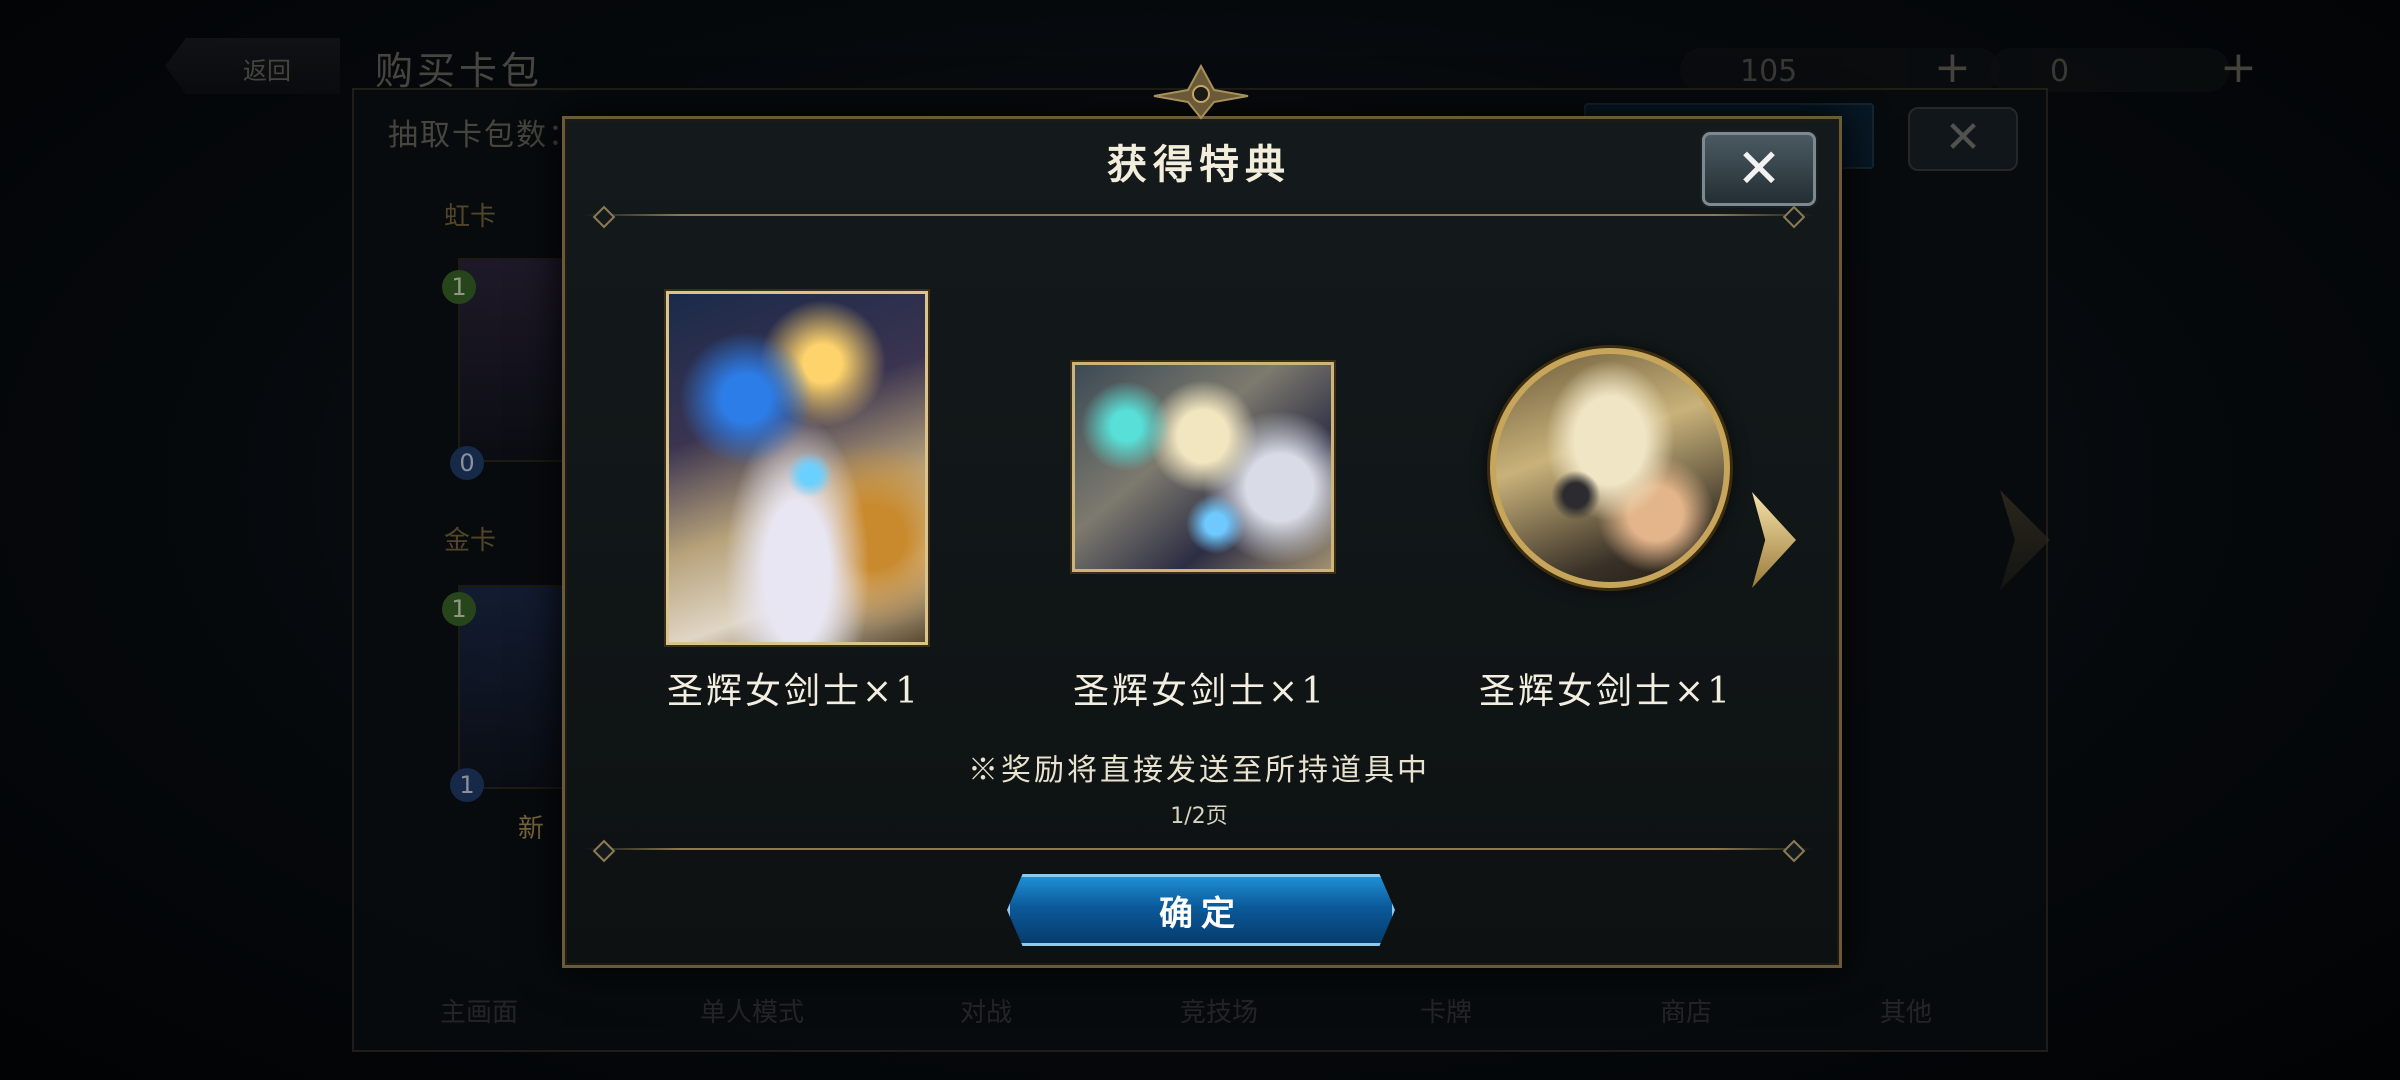 This screenshot has height=1080, width=2400. Describe the element at coordinates (1203, 467) in the screenshot. I see `reward-sleeve-image` at that location.